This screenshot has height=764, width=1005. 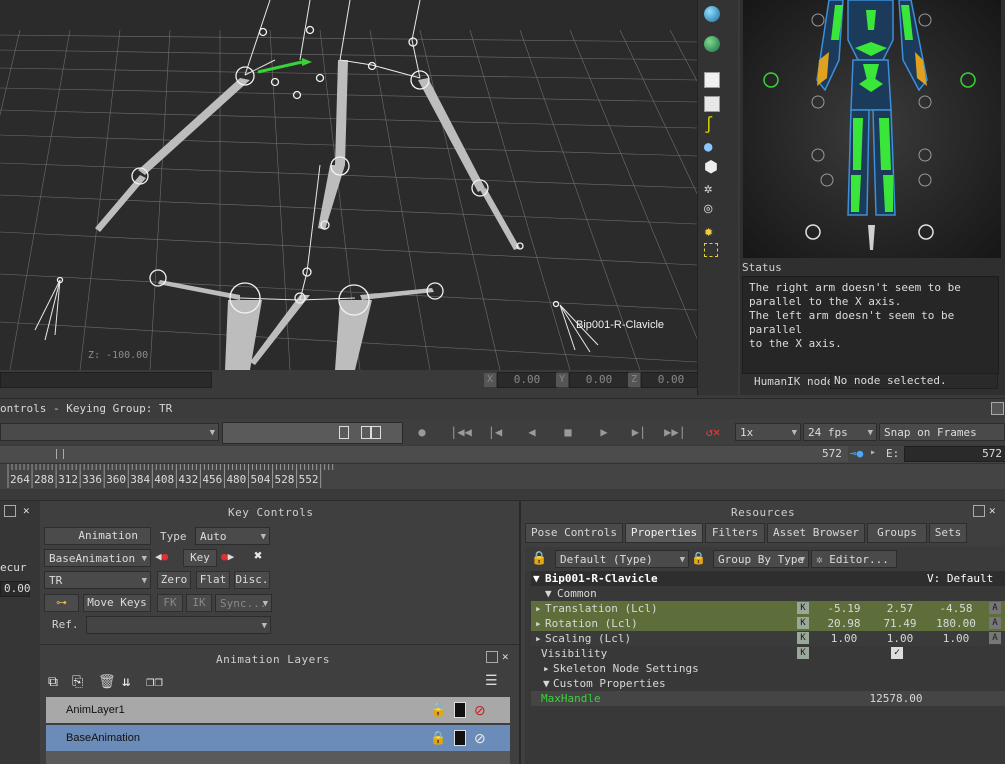 I want to click on property-x-value: -5.19, so click(x=844, y=608).